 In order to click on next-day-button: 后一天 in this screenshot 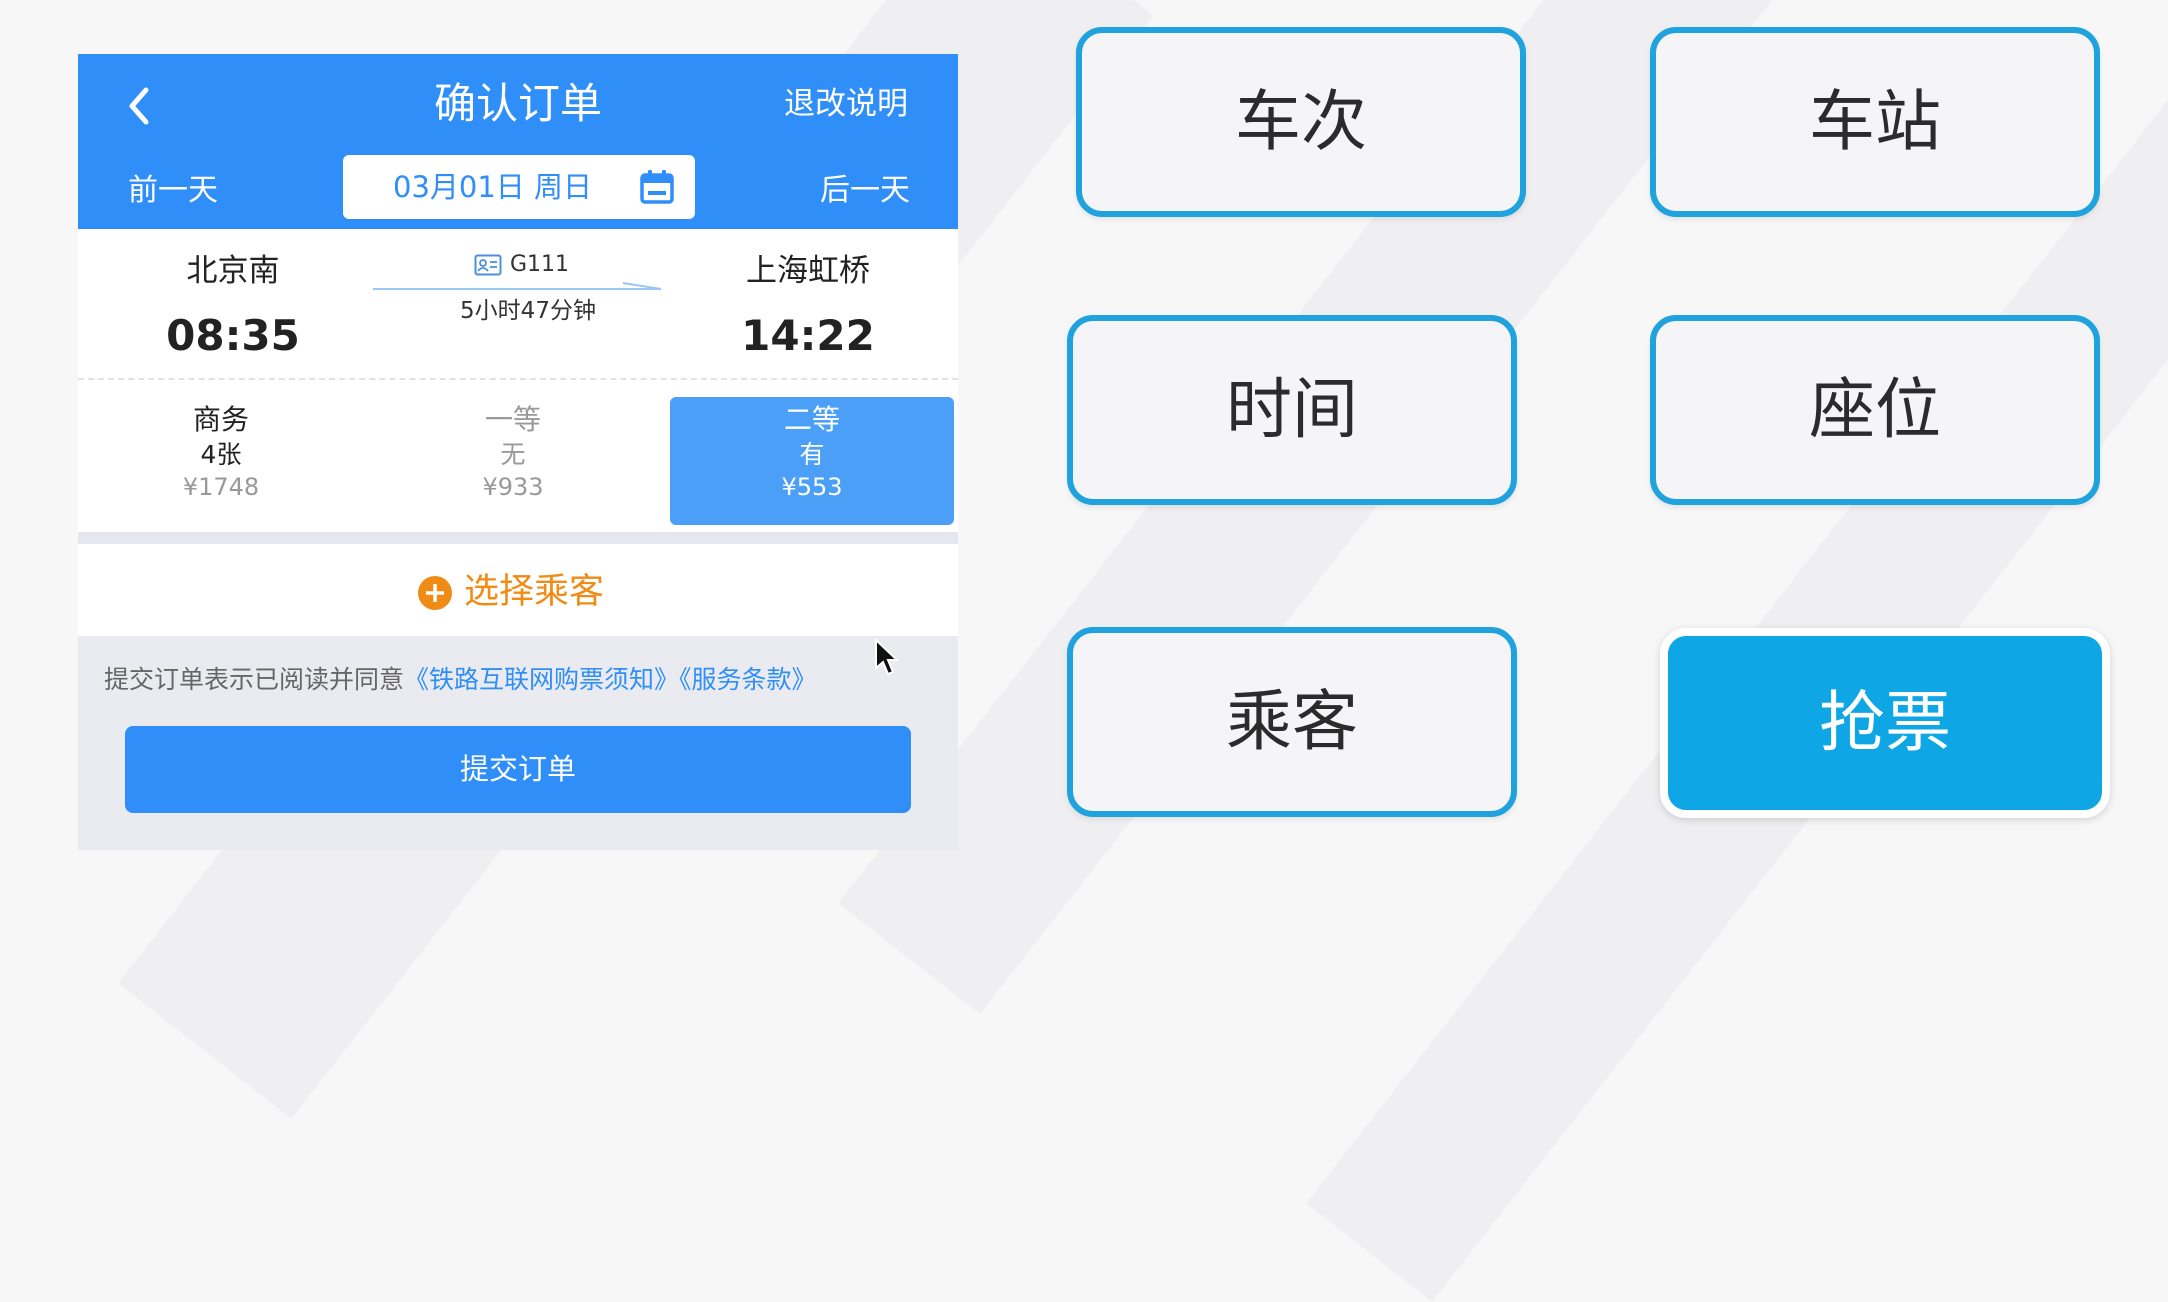, I will do `click(865, 191)`.